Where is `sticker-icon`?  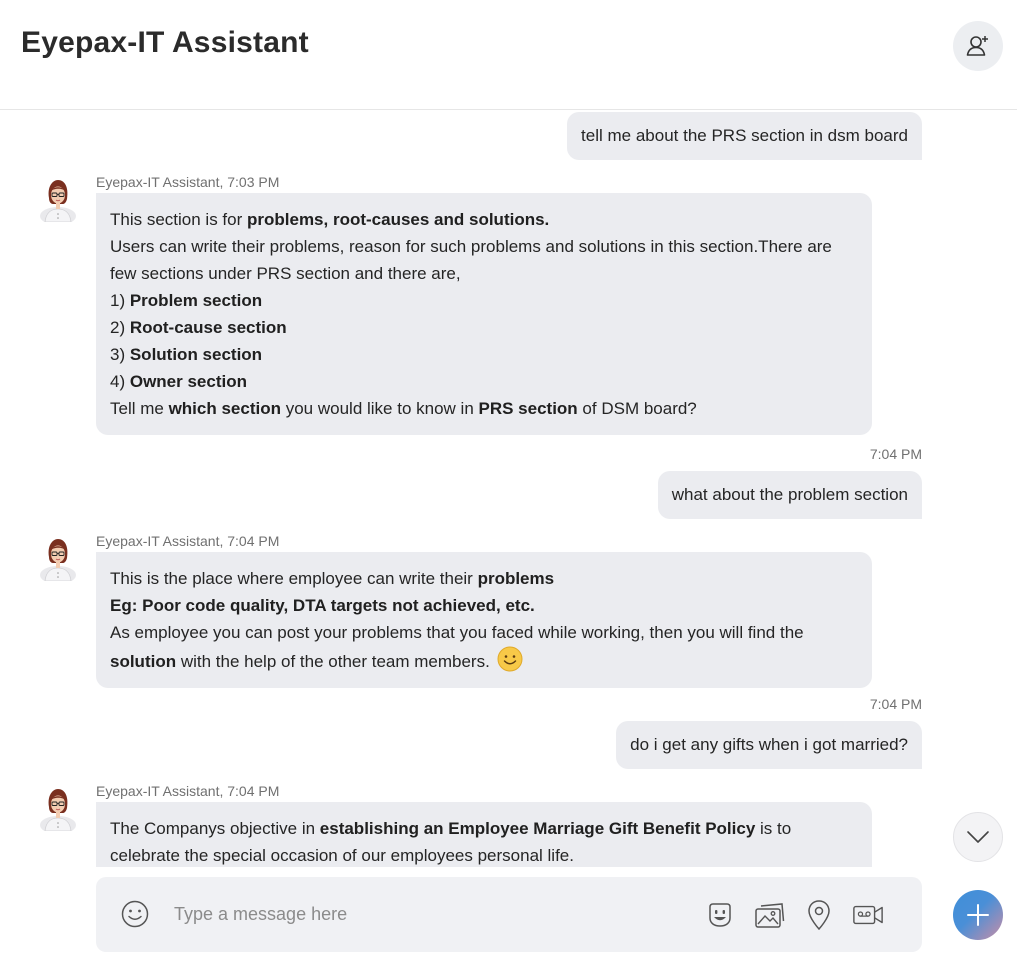
sticker-icon is located at coordinates (720, 915).